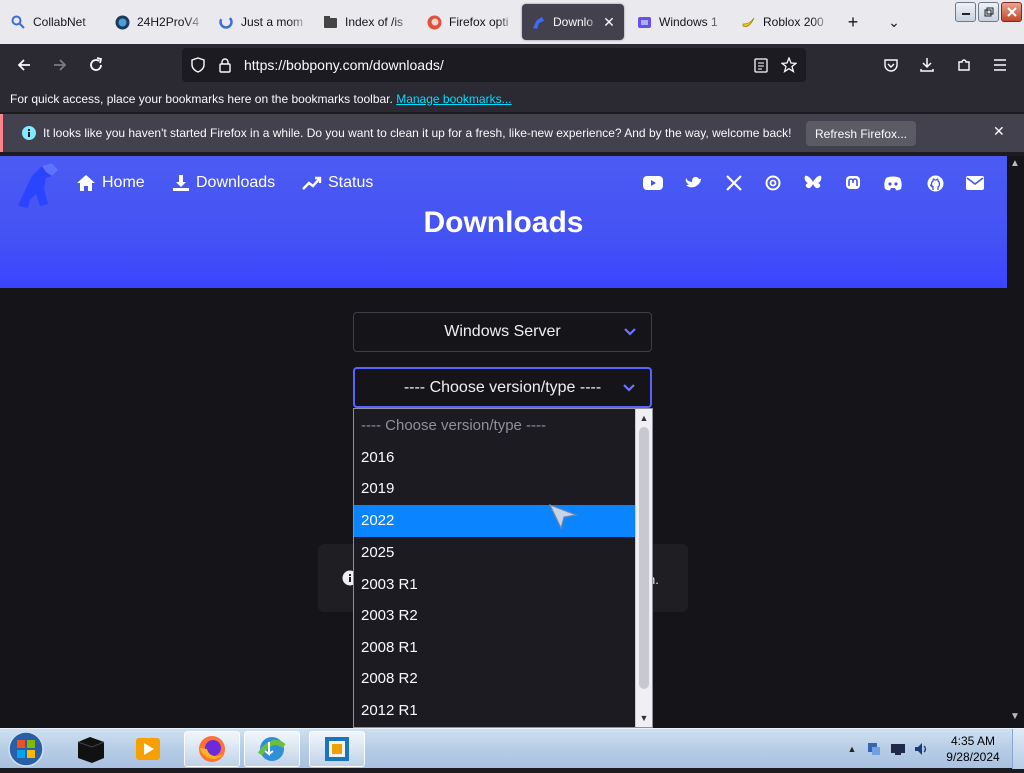  I want to click on banana-icon, so click(748, 22).